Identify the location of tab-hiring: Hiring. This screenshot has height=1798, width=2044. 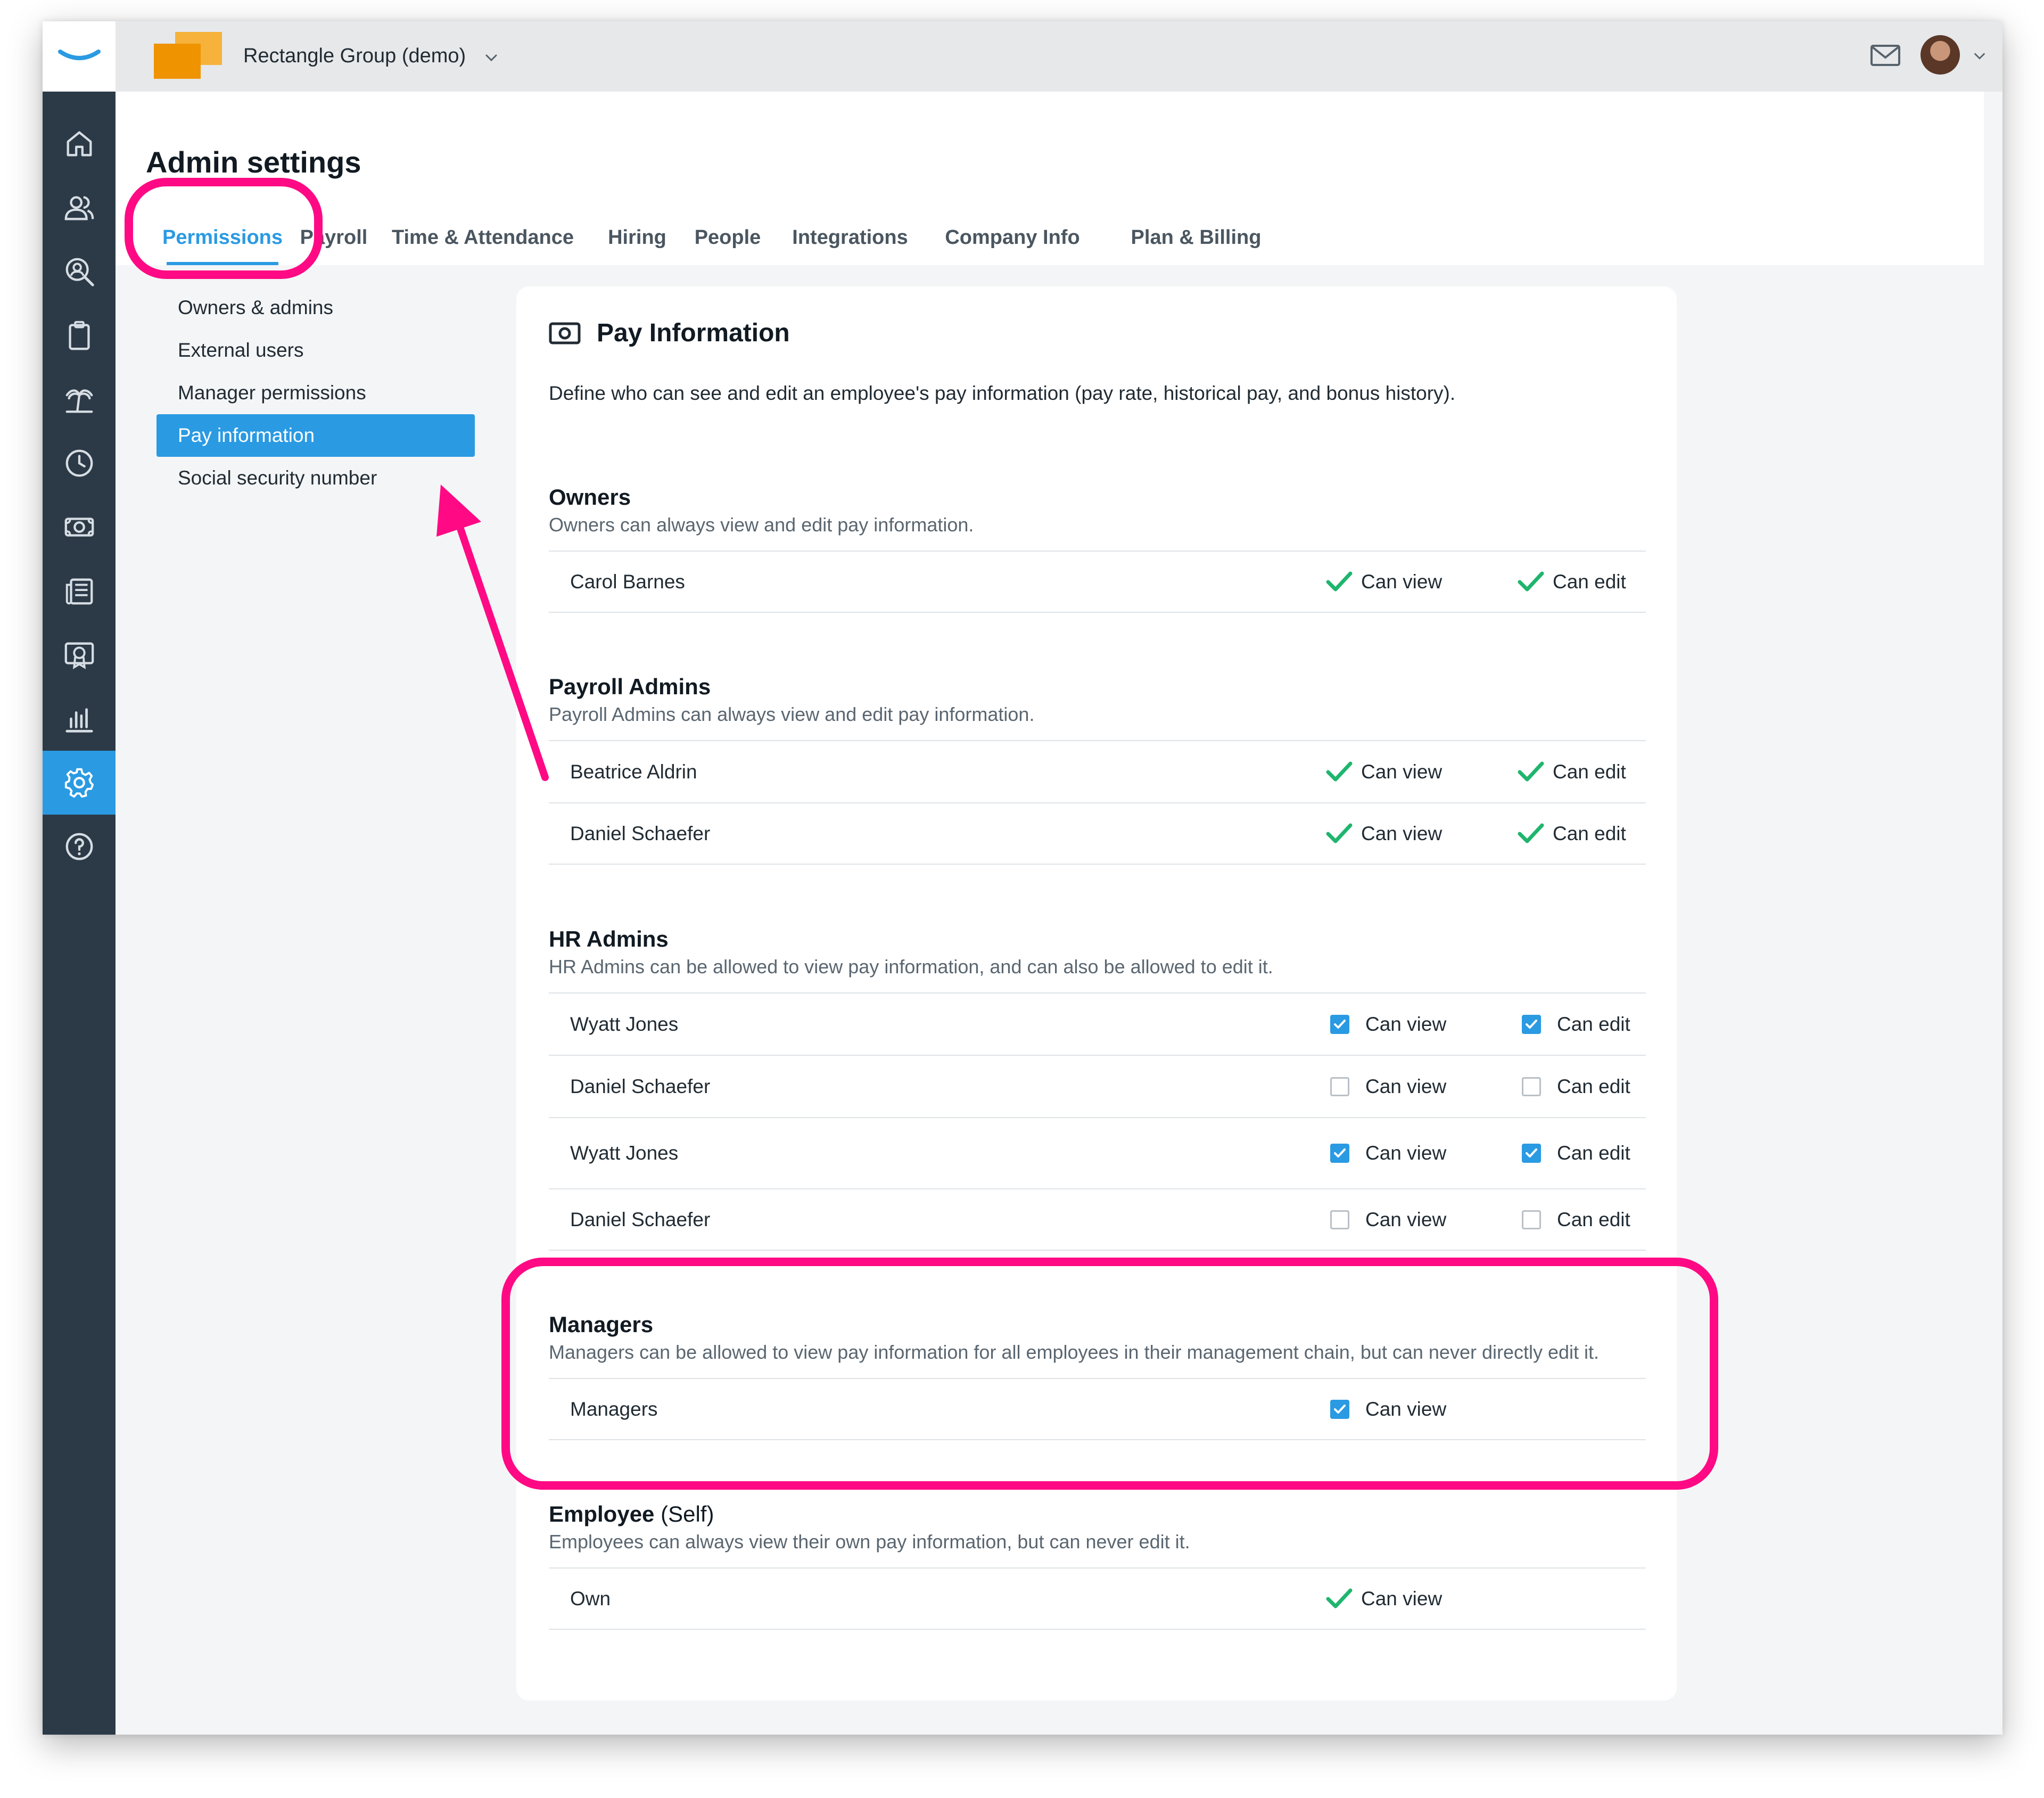
(637, 237).